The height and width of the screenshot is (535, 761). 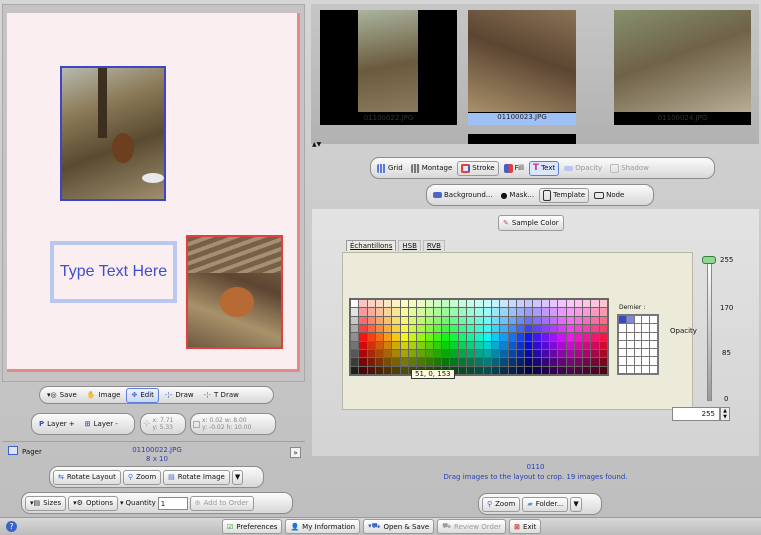 What do you see at coordinates (409, 245) in the screenshot?
I see `tab-hsb: HSB` at bounding box center [409, 245].